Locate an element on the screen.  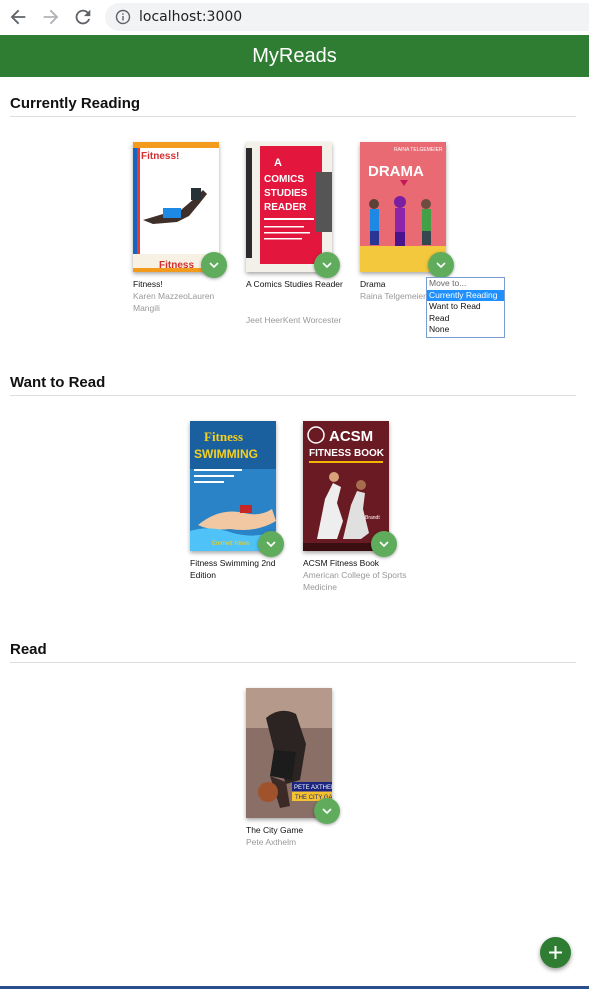
book-authors: Pete Axthelm is located at coordinates (271, 842).